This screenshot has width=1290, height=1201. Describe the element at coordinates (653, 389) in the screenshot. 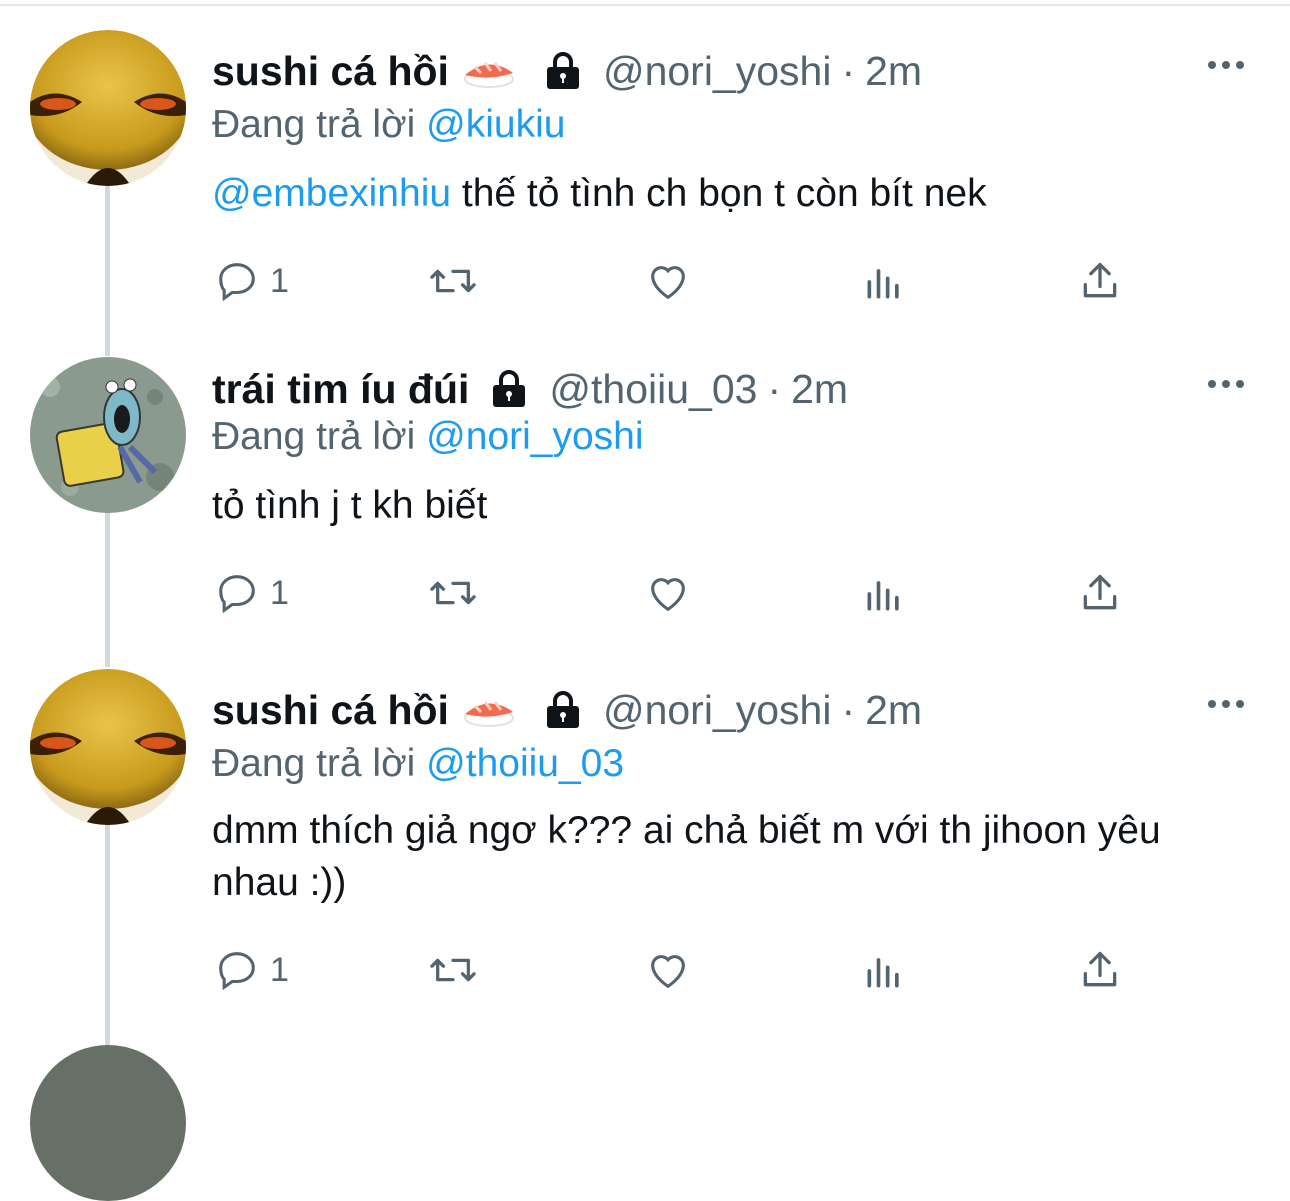

I see `handle: @thoiiu_03` at that location.